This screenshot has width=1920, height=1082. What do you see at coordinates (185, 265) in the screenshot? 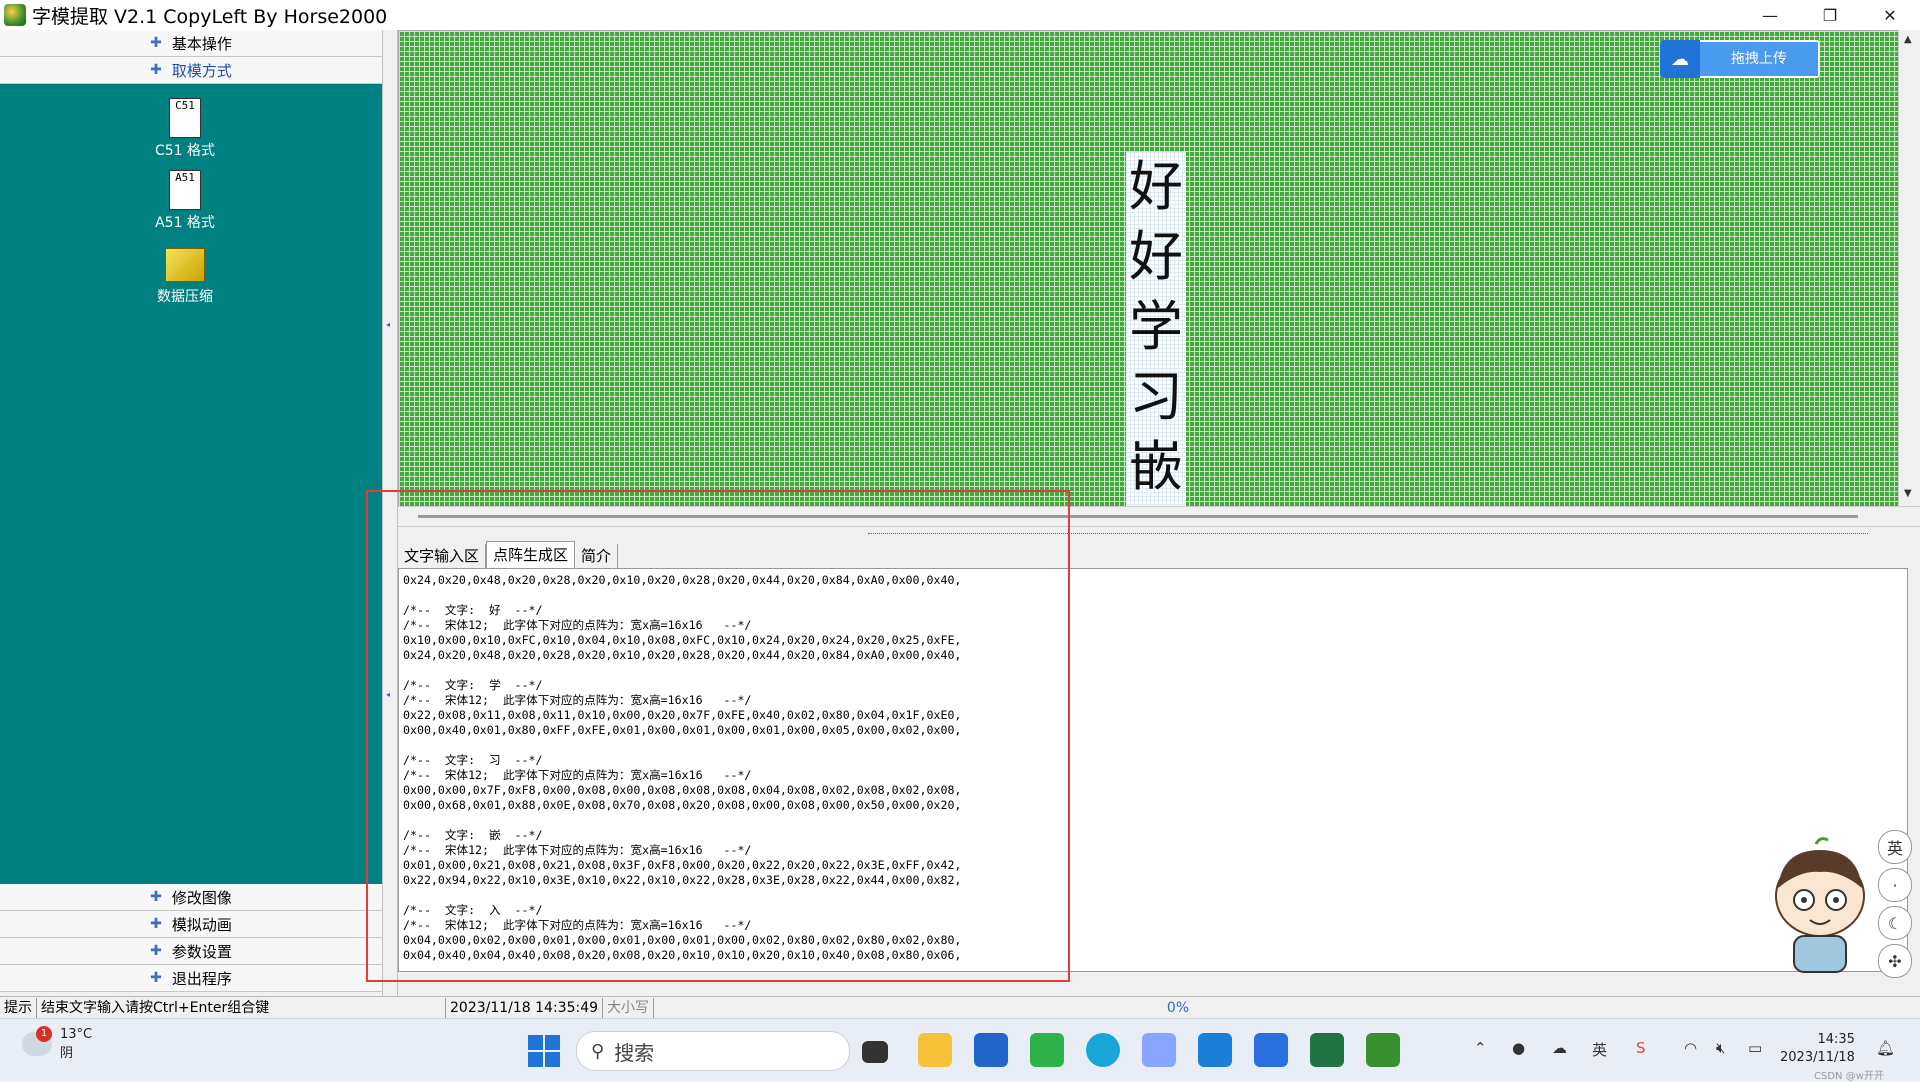
I see `compress-cube-icon` at bounding box center [185, 265].